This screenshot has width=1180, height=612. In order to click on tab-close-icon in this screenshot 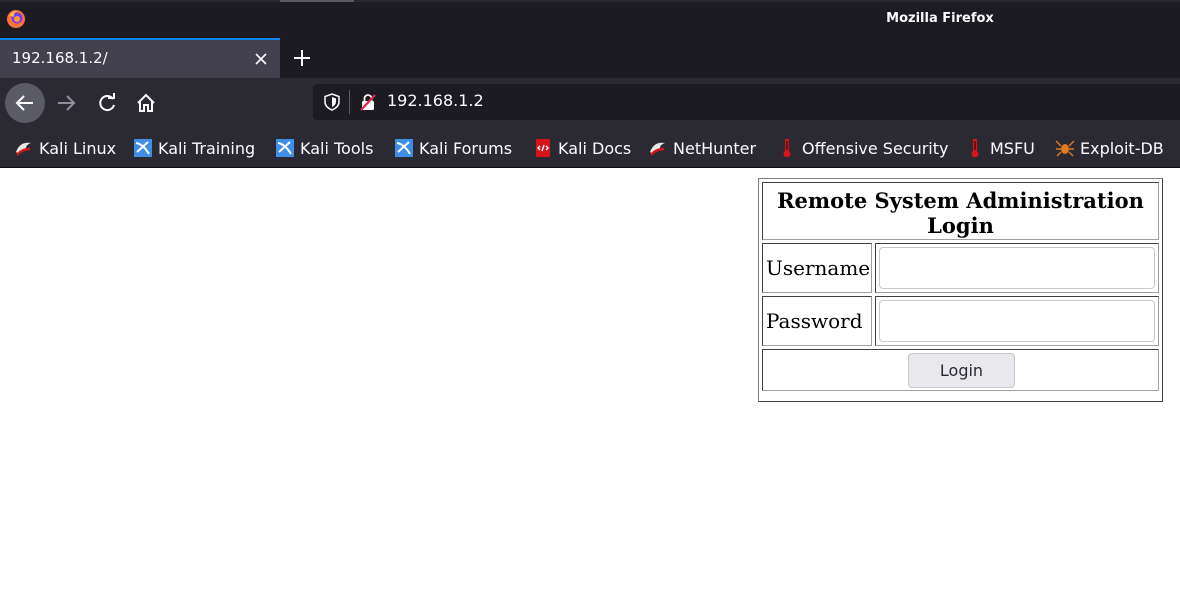, I will do `click(261, 59)`.